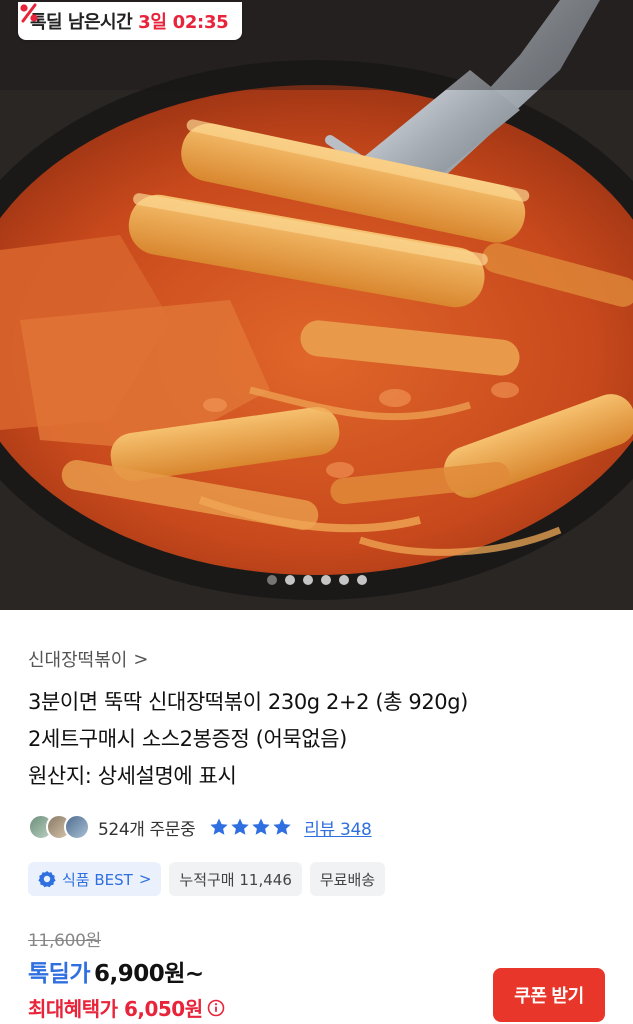 This screenshot has height=1024, width=633. I want to click on badge-icon, so click(47, 879).